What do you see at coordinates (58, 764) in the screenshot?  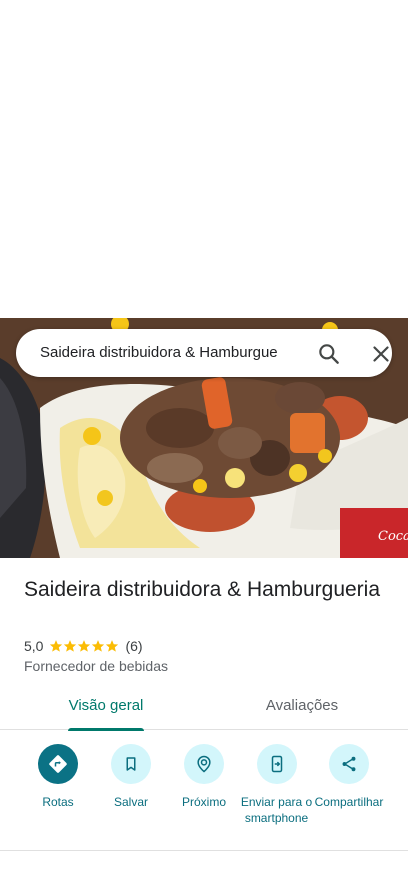 I see `directions-icon` at bounding box center [58, 764].